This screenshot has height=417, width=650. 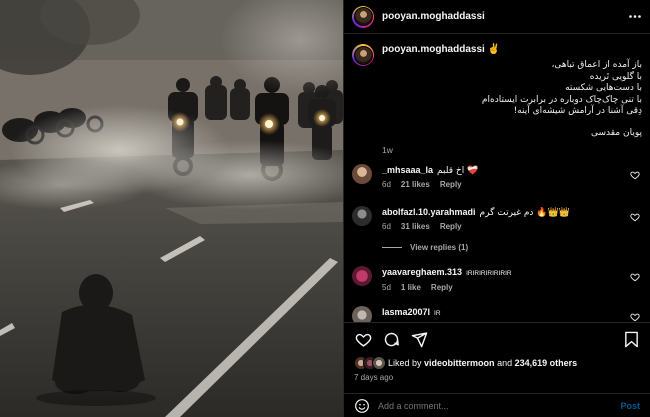 I want to click on comment-text: IRIRIRIRIRIRIR, so click(x=489, y=273).